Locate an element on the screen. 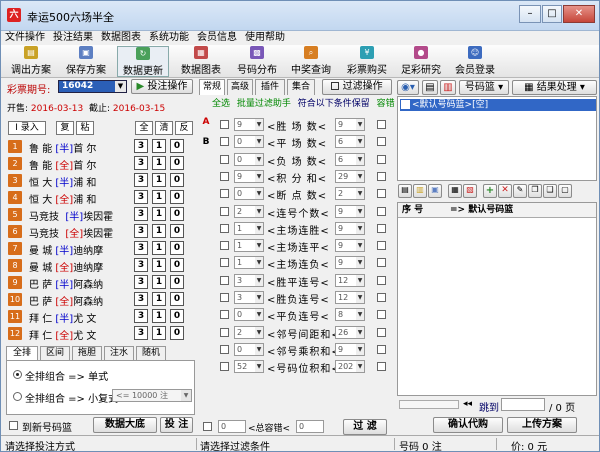 This screenshot has width=600, height=452. filter-max-select: 26 ▼ is located at coordinates (350, 332).